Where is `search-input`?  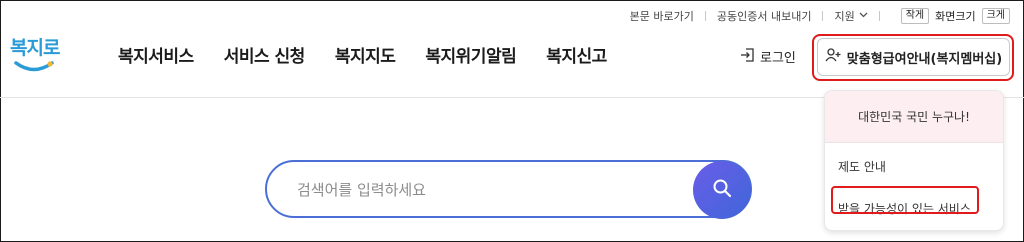 search-input is located at coordinates (487, 190).